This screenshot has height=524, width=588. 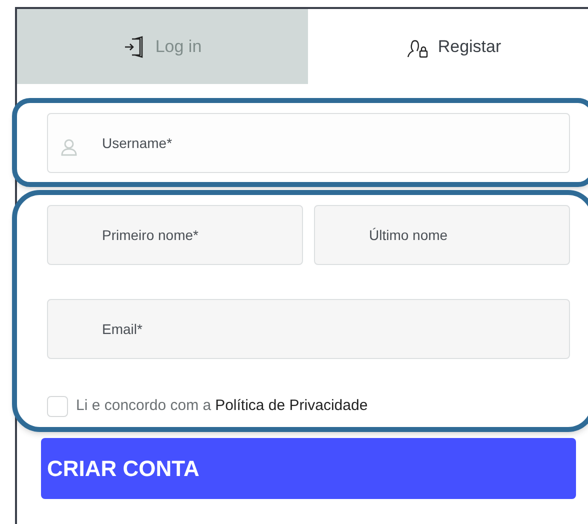 I want to click on input-field: Username*, so click(x=308, y=142).